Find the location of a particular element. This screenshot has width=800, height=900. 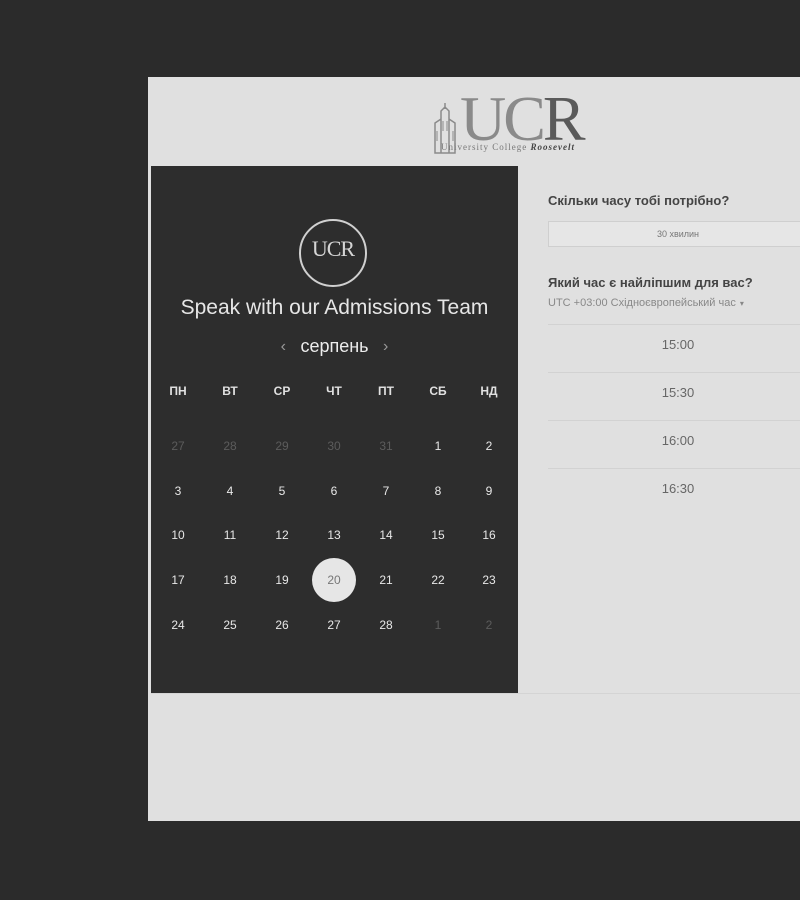

day-cell: 30 is located at coordinates (334, 446).